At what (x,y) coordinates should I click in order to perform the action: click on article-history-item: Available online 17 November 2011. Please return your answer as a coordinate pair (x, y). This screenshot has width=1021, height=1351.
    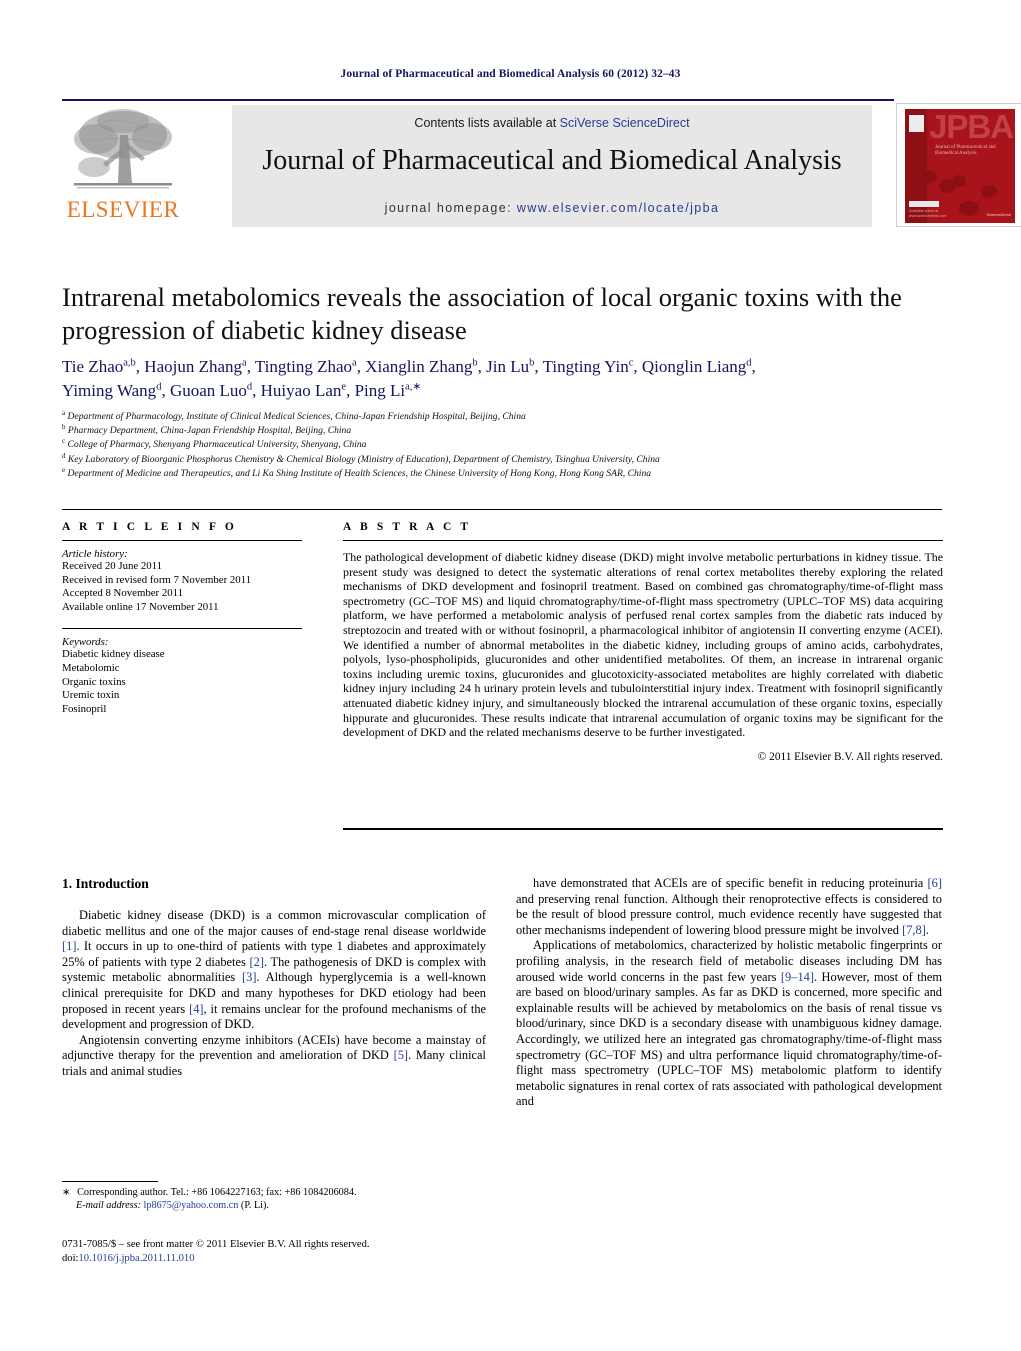
    Looking at the image, I should click on (140, 606).